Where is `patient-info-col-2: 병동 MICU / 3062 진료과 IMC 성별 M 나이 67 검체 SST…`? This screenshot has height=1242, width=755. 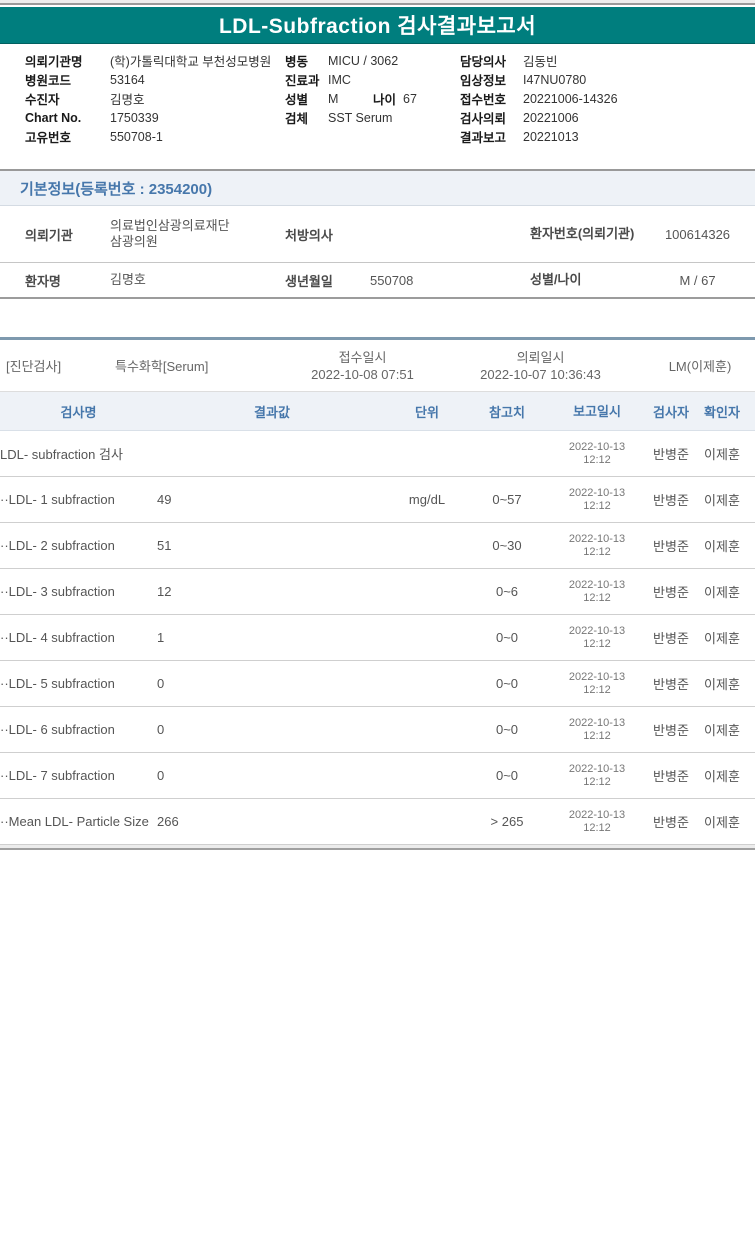 patient-info-col-2: 병동 MICU / 3062 진료과 IMC 성별 M 나이 67 검체 SST… is located at coordinates (372, 89).